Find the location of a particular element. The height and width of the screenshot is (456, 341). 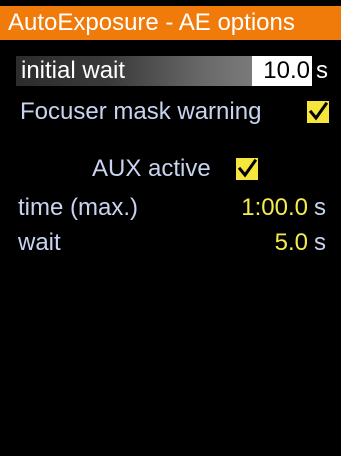

initial-wait-label: initial wait is located at coordinates (73, 70).